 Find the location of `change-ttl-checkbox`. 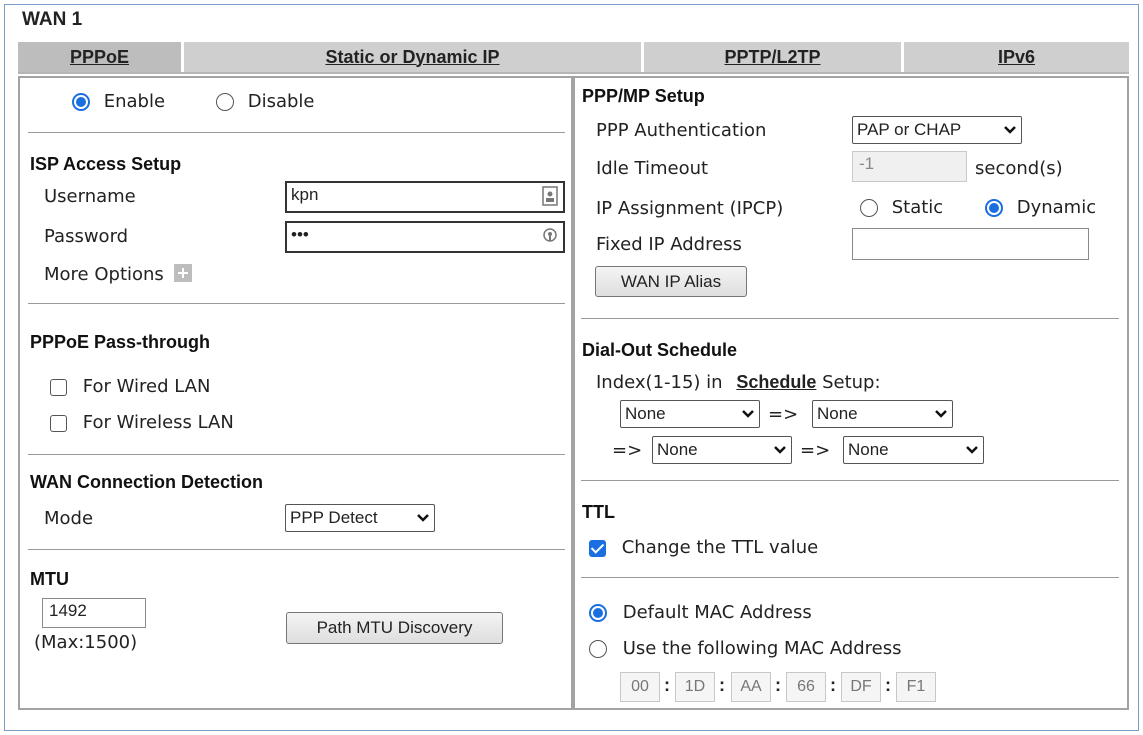

change-ttl-checkbox is located at coordinates (597, 548).